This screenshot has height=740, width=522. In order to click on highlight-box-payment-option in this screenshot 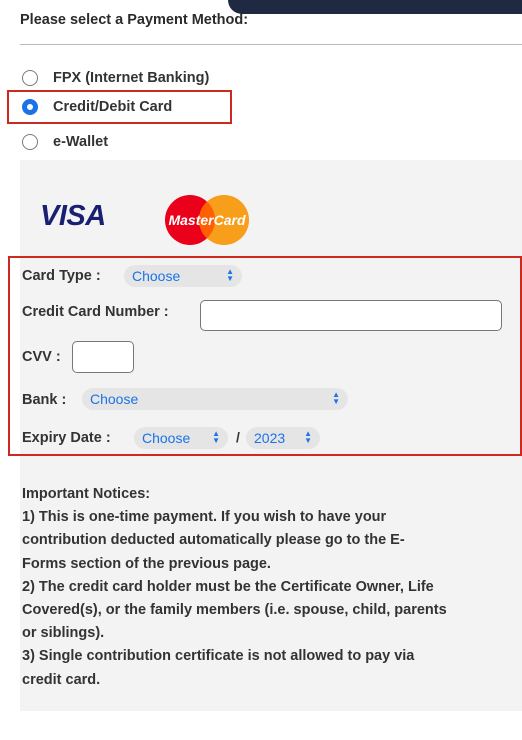, I will do `click(119, 107)`.